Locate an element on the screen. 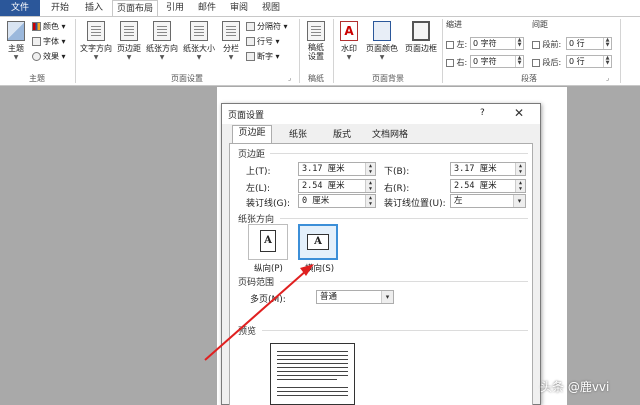 This screenshot has height=405, width=640. top-margin-input: 3.17 厘米 ▲ ▼ is located at coordinates (337, 169).